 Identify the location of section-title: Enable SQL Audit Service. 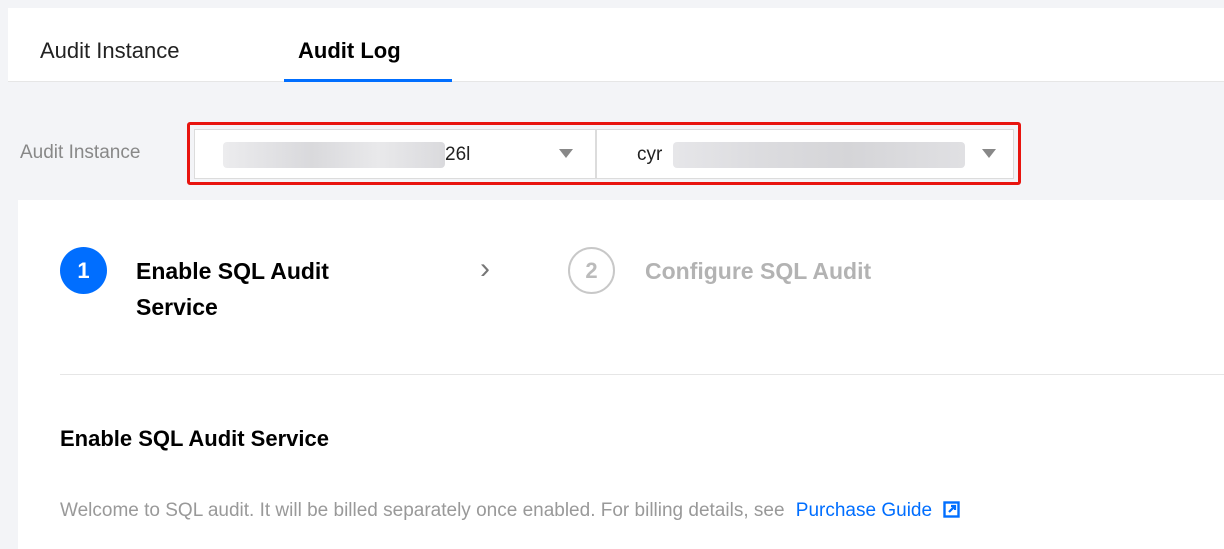
(194, 438).